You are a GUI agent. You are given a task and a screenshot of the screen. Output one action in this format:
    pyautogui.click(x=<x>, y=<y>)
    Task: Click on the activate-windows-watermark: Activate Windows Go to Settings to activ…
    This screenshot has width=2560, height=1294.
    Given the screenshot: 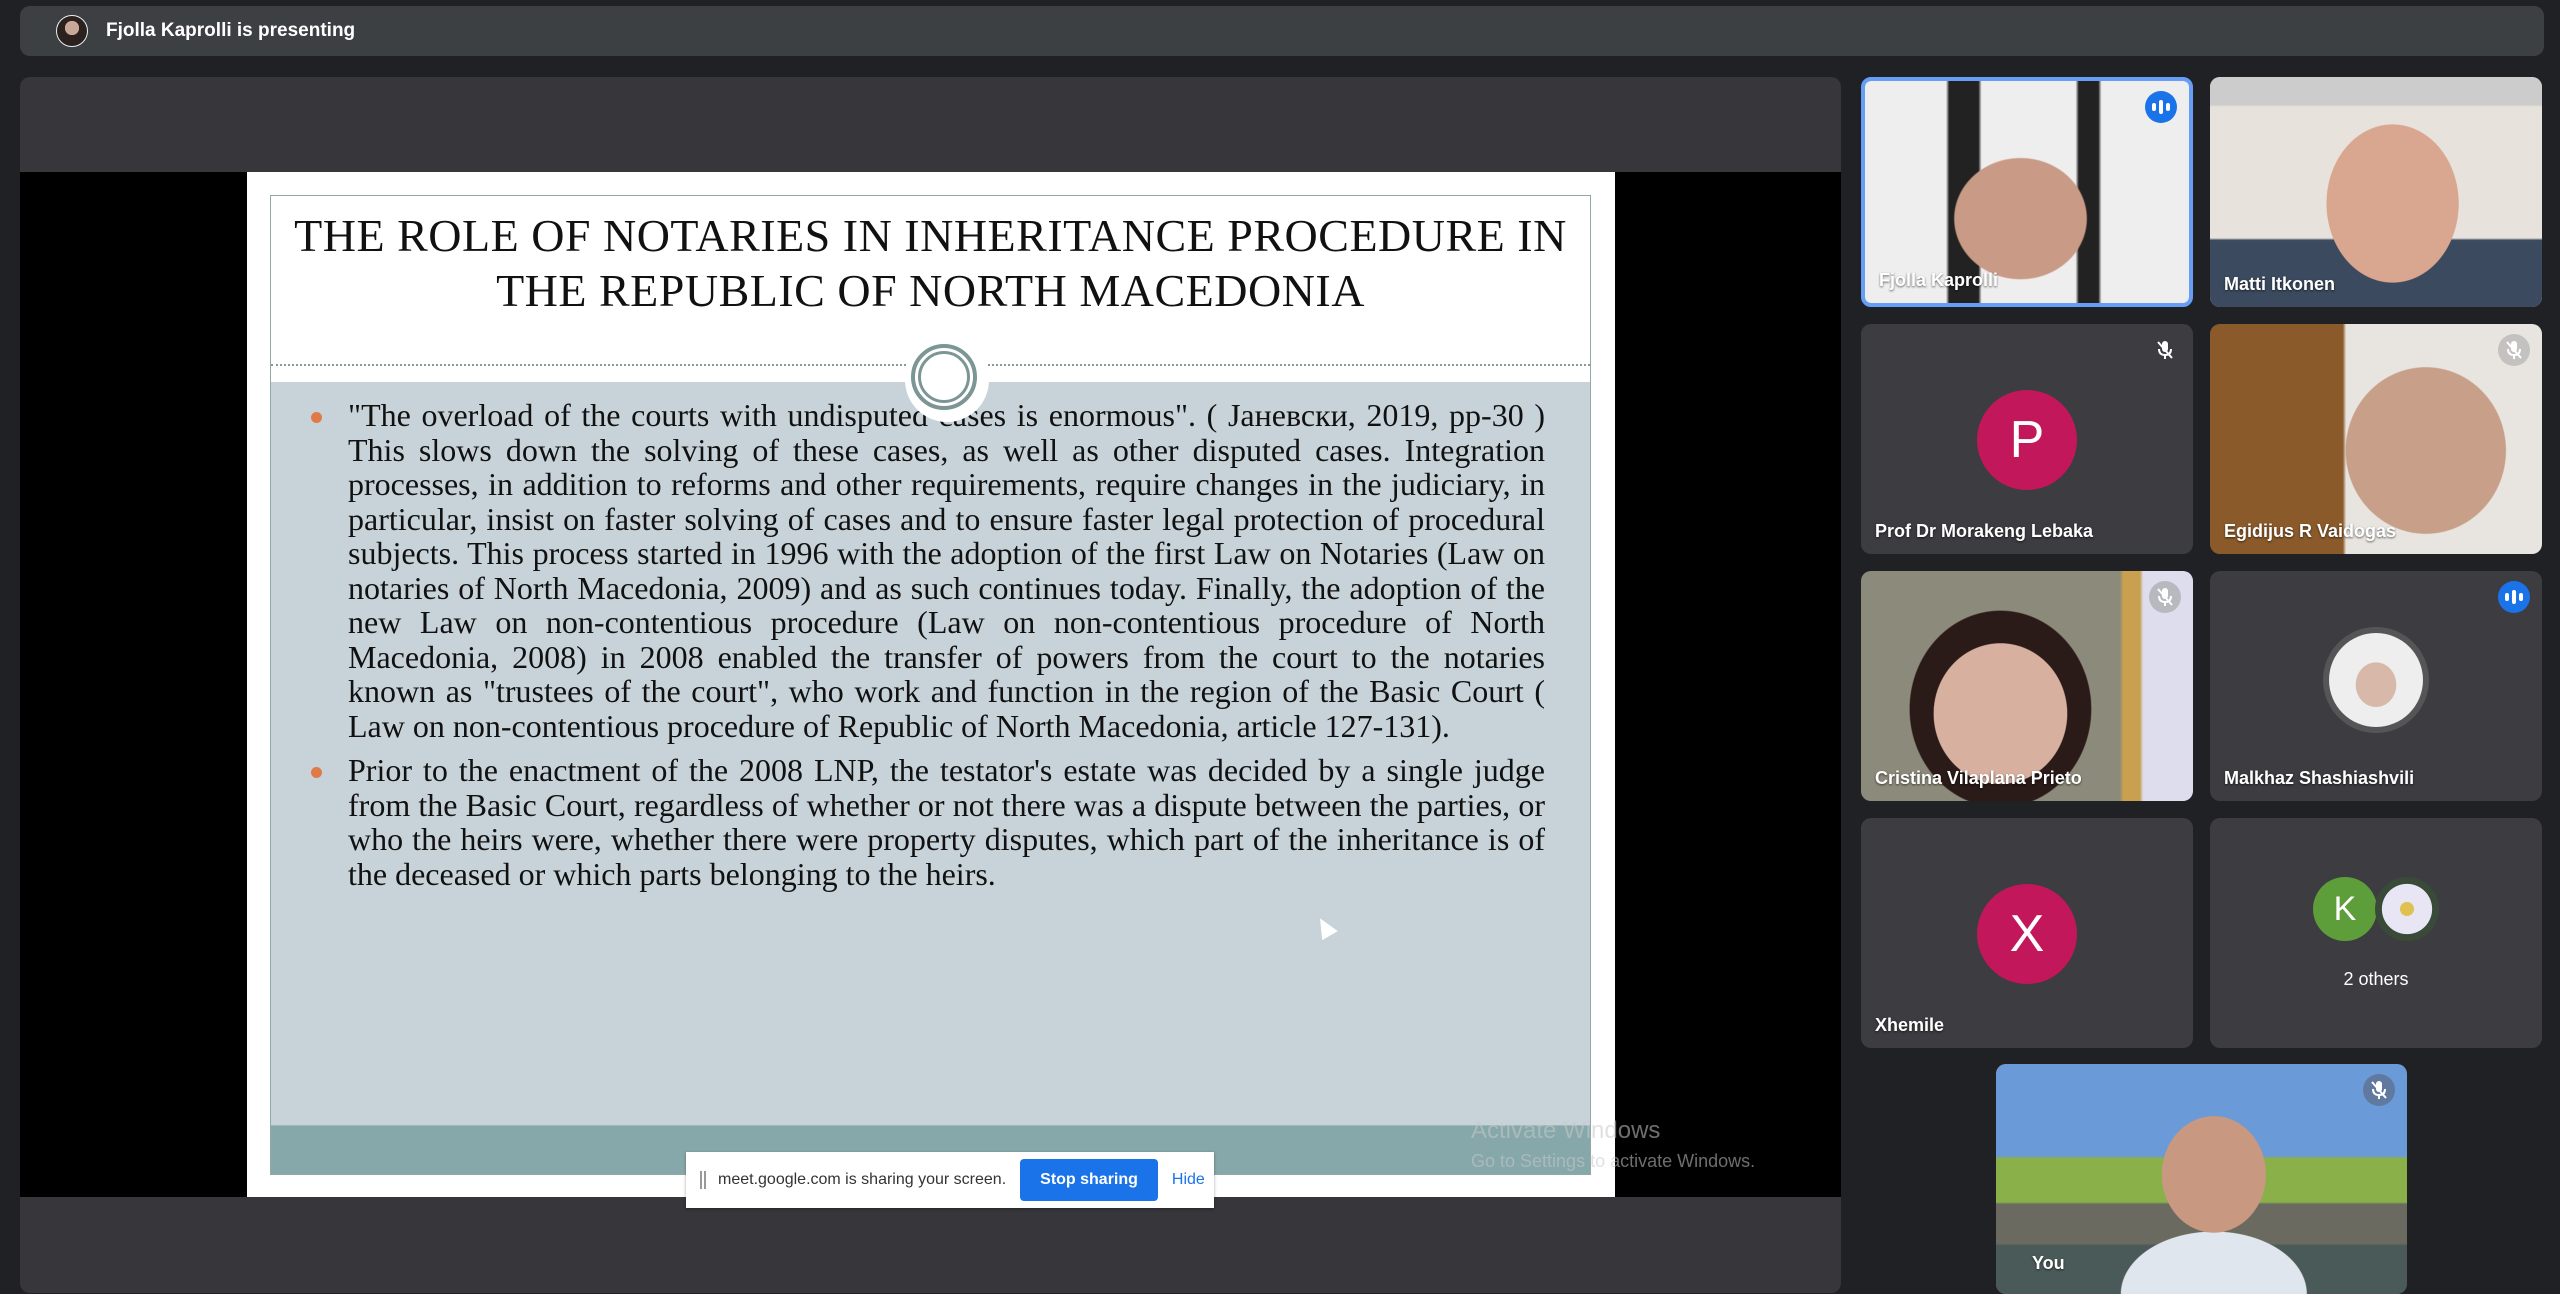 What is the action you would take?
    pyautogui.click(x=1613, y=1144)
    